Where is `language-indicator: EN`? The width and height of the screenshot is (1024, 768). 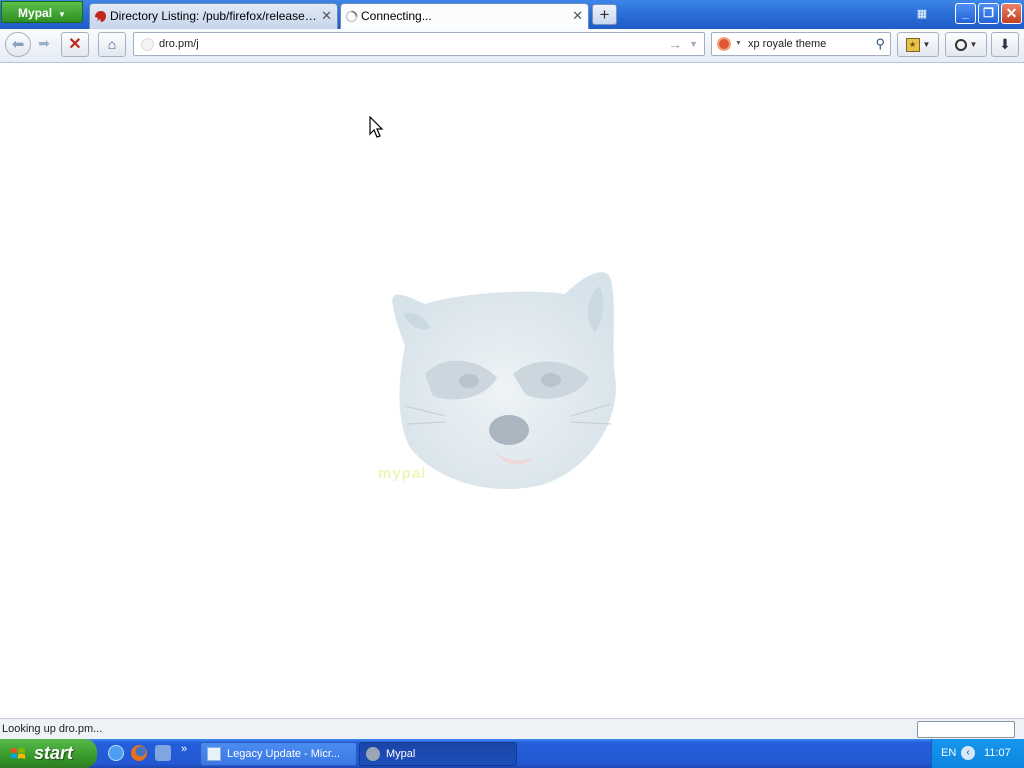
language-indicator: EN is located at coordinates (948, 753).